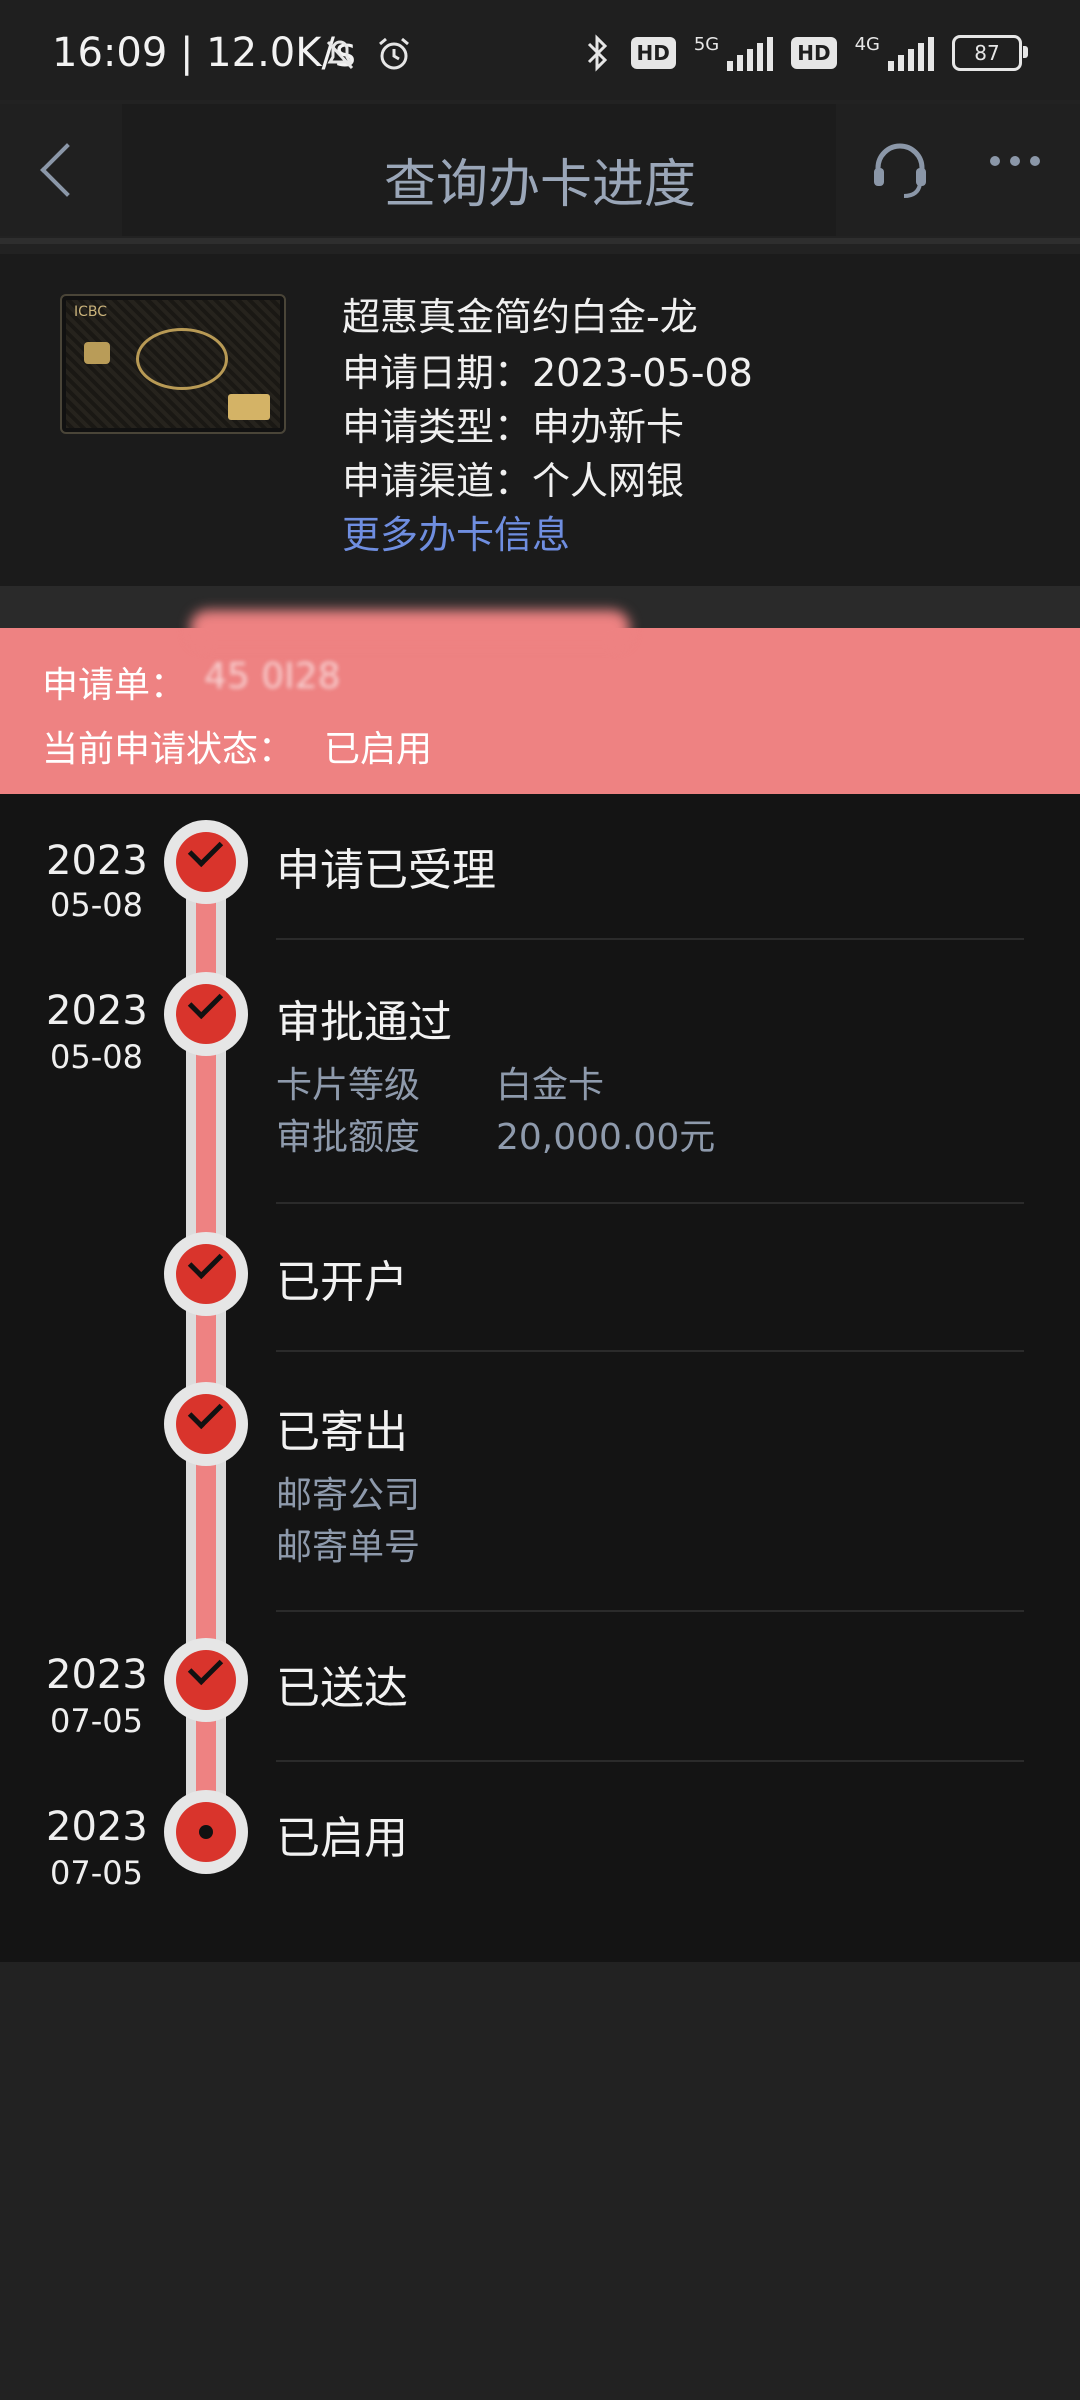 The image size is (1080, 2400). I want to click on more-card-info-link: 更多办卡信息, so click(456, 531).